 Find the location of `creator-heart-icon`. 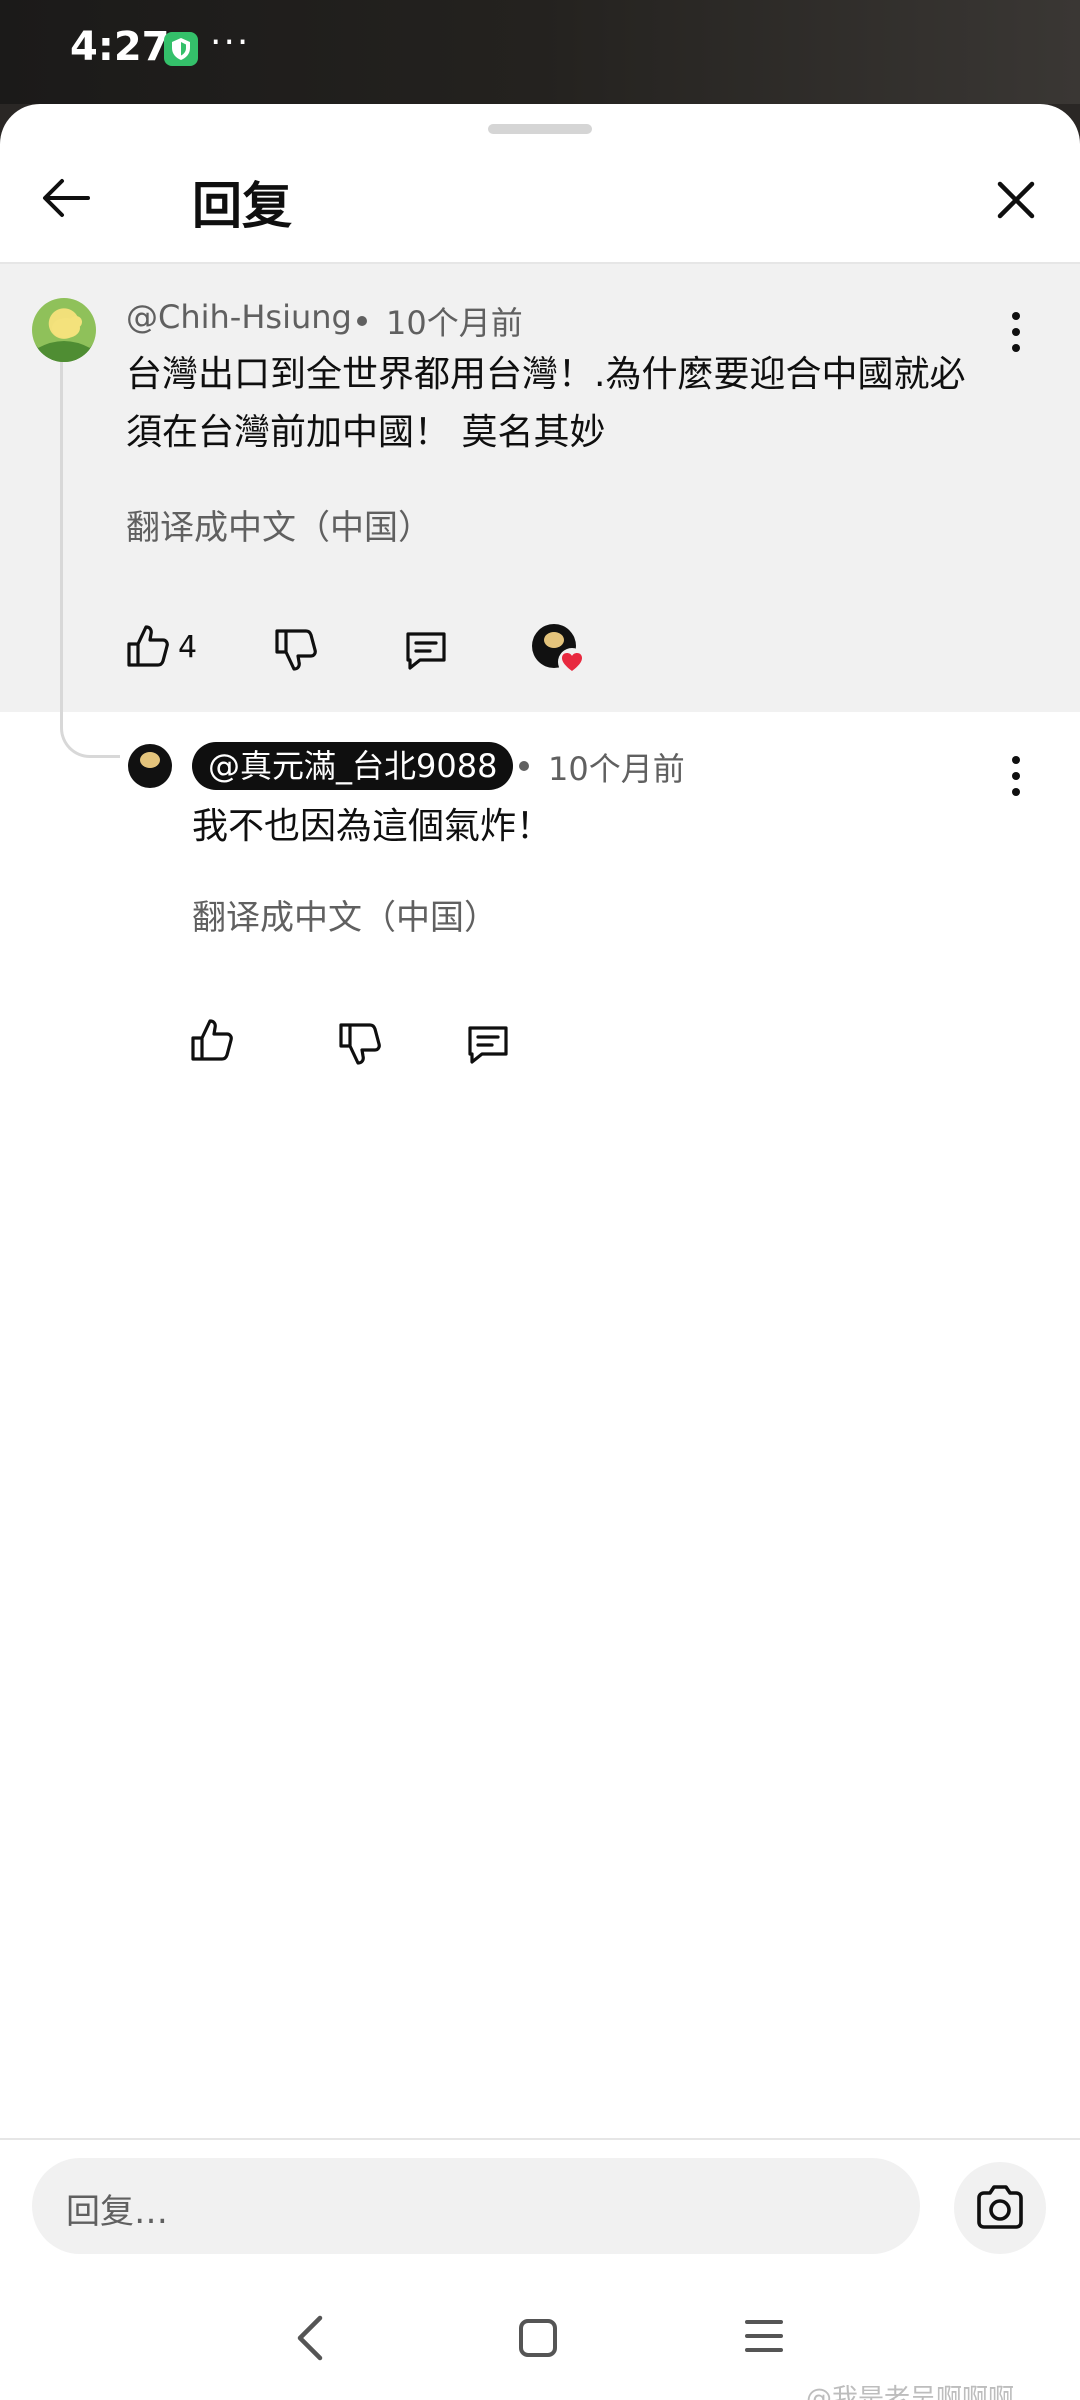

creator-heart-icon is located at coordinates (560, 652).